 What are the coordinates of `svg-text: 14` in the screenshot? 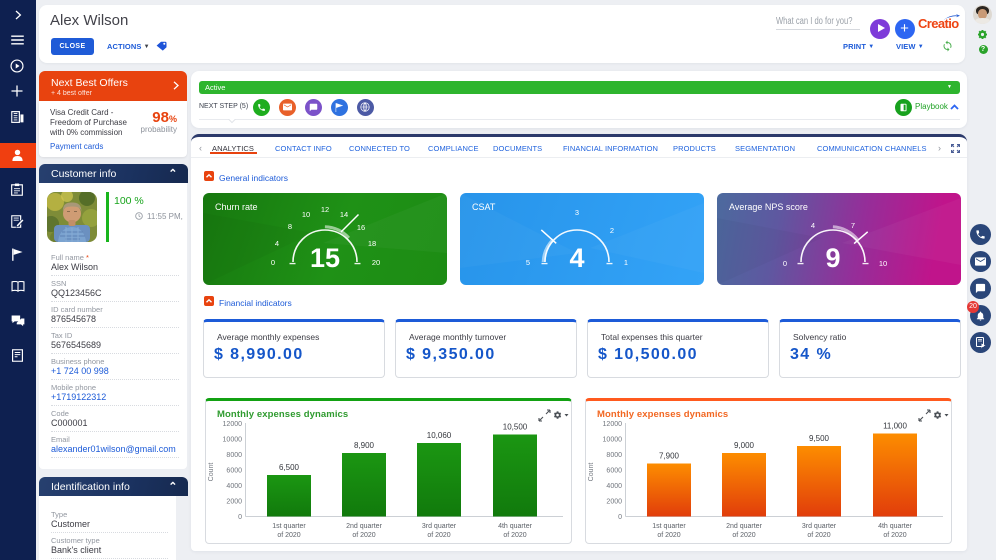 It's located at (344, 214).